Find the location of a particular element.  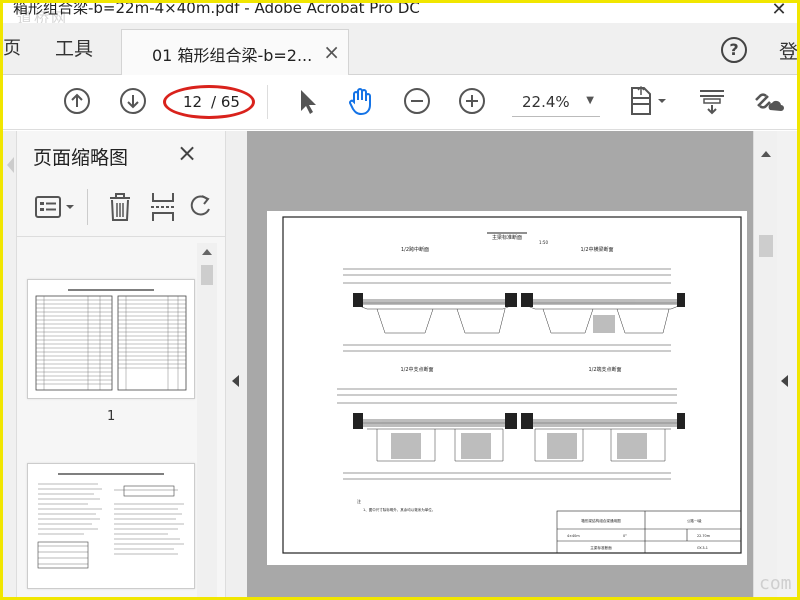

read-mode-button is located at coordinates (712, 101).